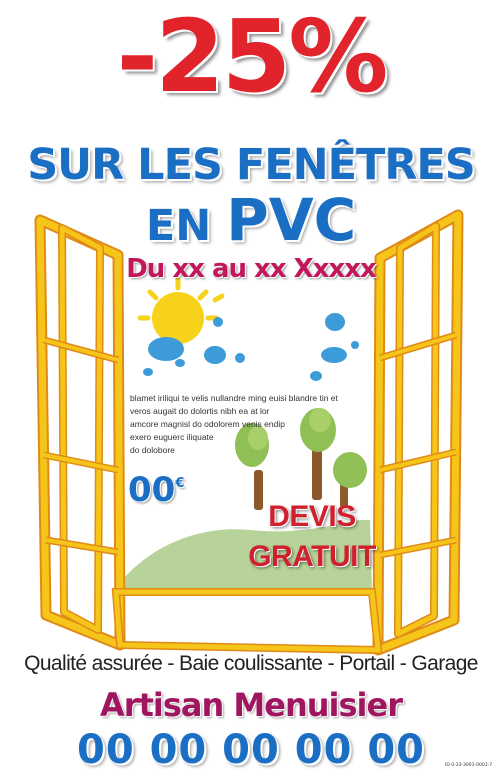 The image size is (502, 780). I want to click on body-text-line: exero euguerc iliquate, so click(172, 437).